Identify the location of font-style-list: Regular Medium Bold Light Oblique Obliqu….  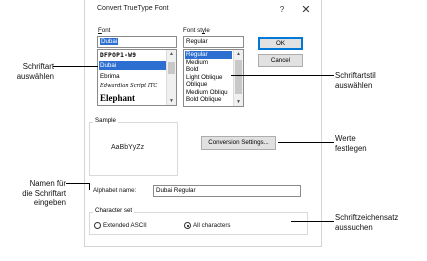
(213, 78).